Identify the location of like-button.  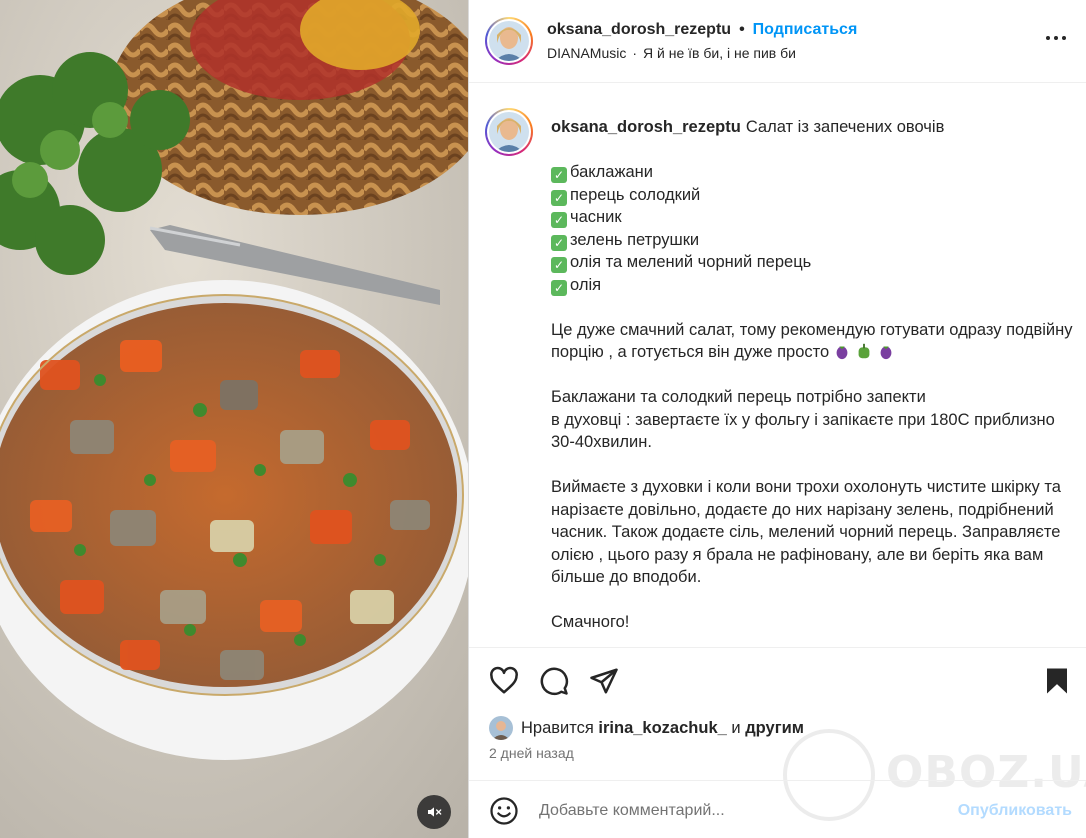
(504, 681).